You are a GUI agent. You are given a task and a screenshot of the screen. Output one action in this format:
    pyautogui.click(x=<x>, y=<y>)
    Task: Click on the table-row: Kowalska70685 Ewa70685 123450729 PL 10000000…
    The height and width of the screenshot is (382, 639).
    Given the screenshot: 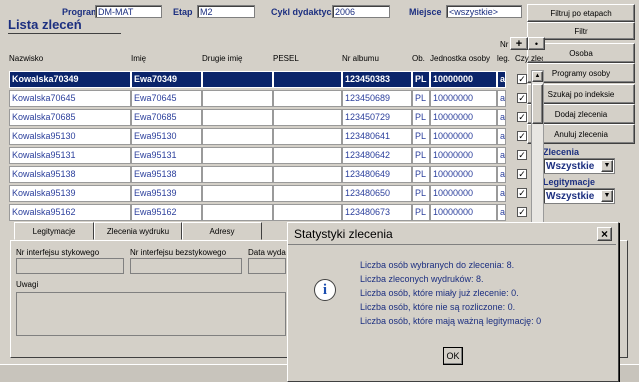 What is the action you would take?
    pyautogui.click(x=268, y=117)
    